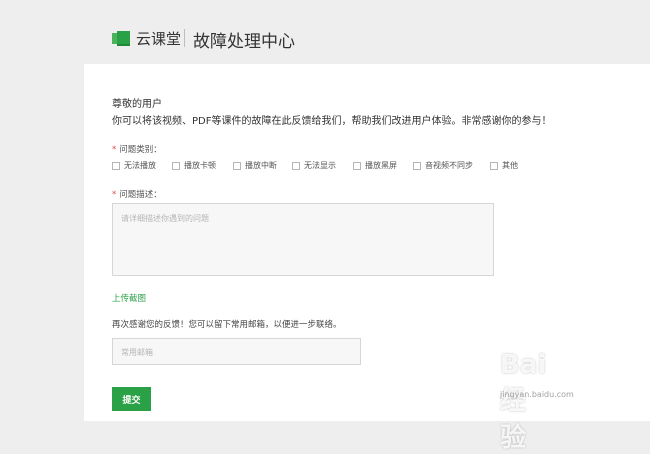  I want to click on option-label: 播放中断, so click(261, 165).